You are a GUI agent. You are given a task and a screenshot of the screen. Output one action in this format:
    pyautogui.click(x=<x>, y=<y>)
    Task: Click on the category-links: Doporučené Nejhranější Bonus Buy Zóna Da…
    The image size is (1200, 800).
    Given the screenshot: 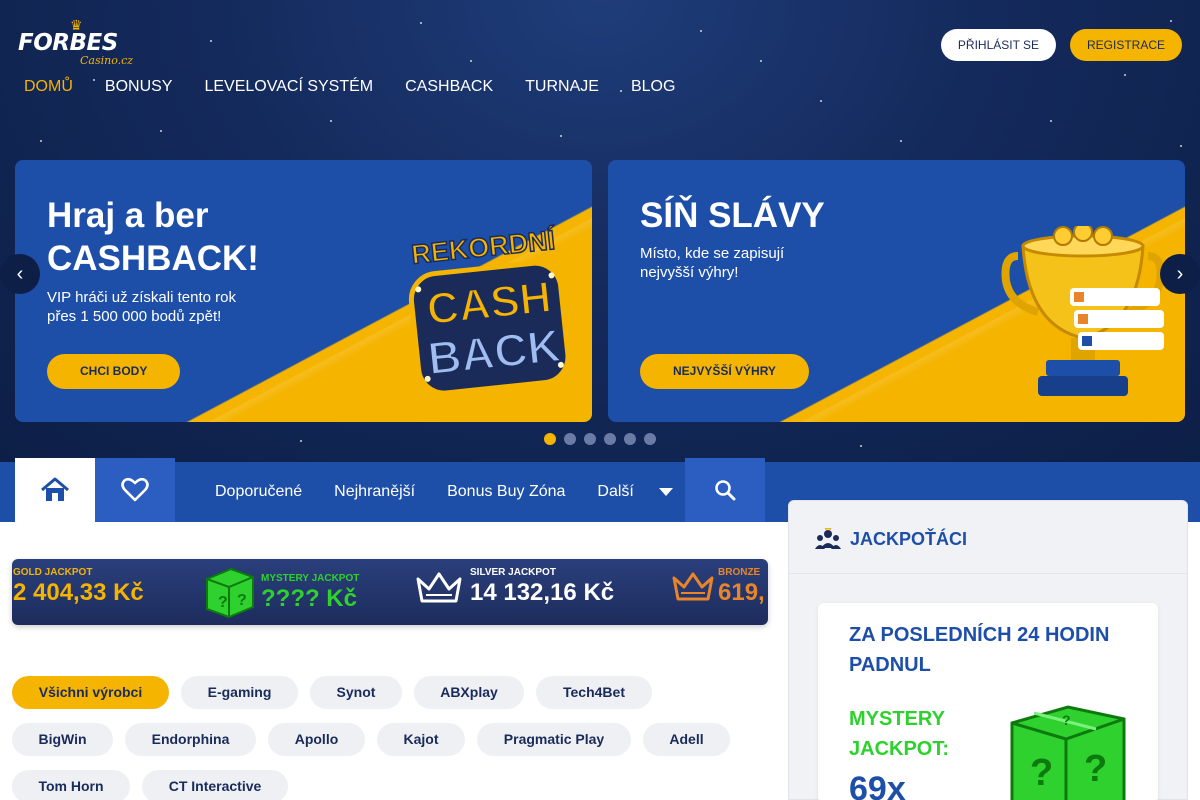 What is the action you would take?
    pyautogui.click(x=444, y=492)
    